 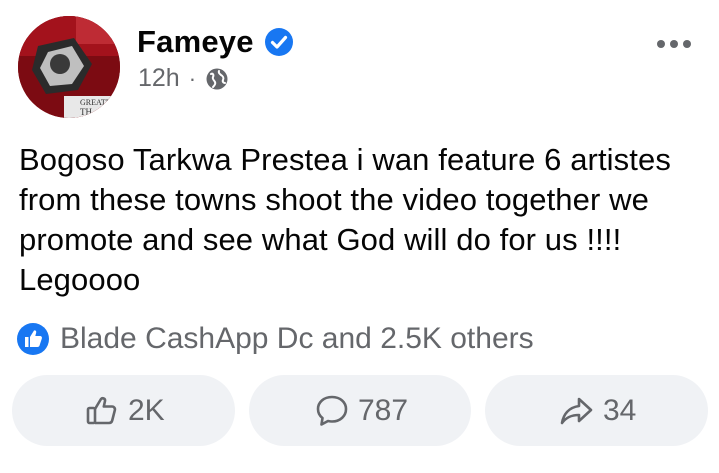 I want to click on share-icon, so click(x=577, y=411).